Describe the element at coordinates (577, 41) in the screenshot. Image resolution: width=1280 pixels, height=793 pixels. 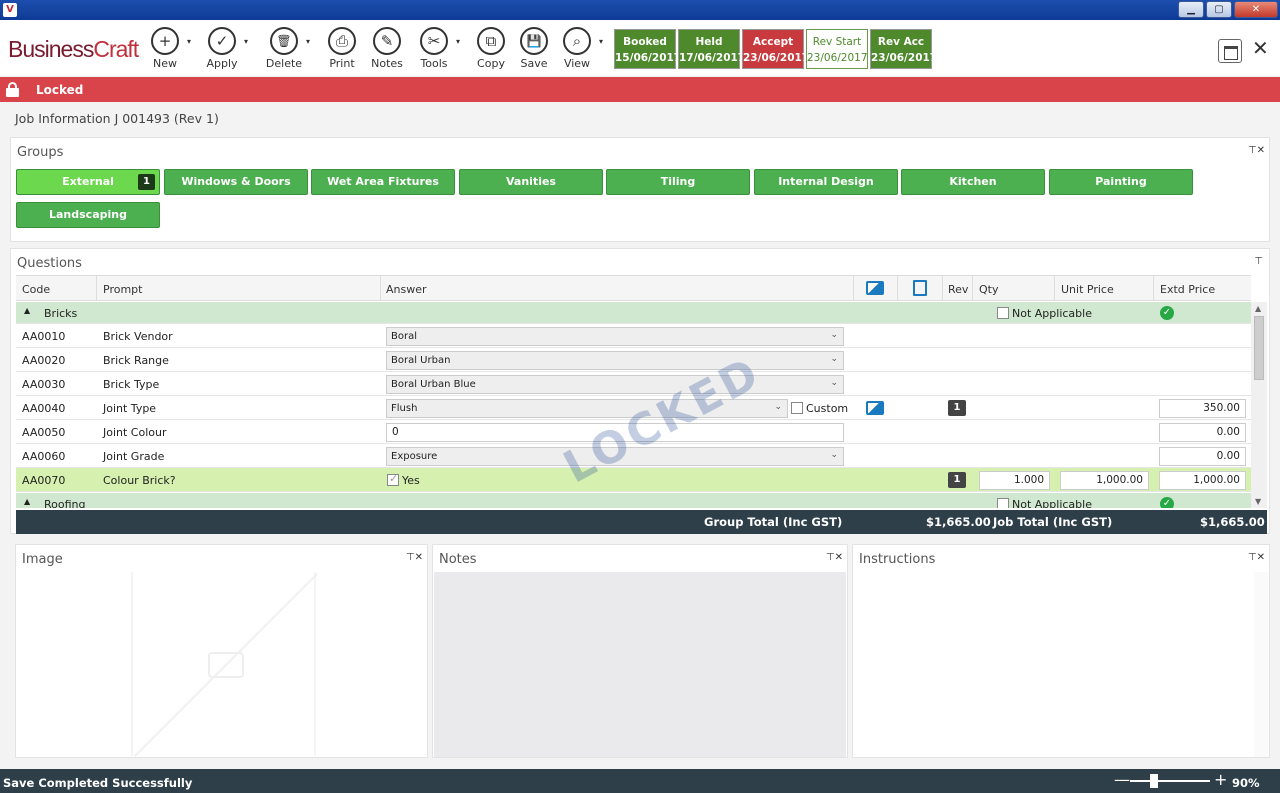
I see `magnifier-icon: ⌕` at that location.